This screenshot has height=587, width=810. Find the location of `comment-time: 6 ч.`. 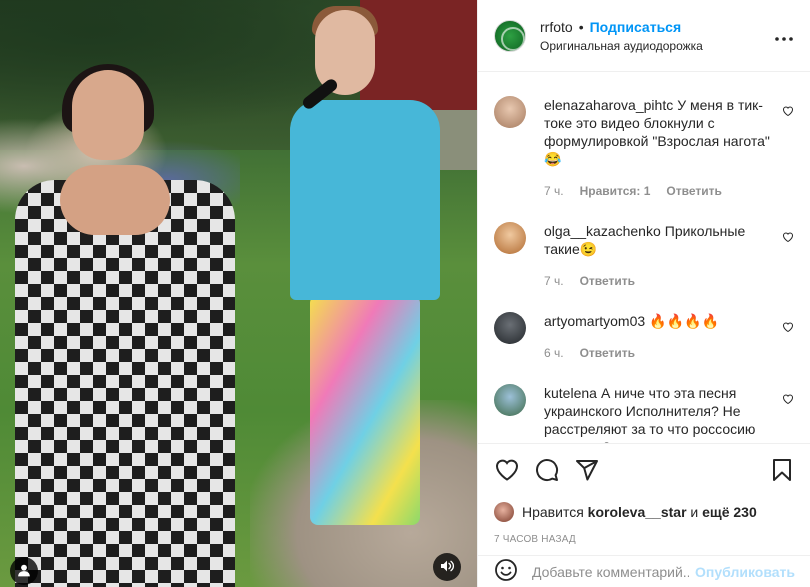

comment-time: 6 ч. is located at coordinates (554, 353).